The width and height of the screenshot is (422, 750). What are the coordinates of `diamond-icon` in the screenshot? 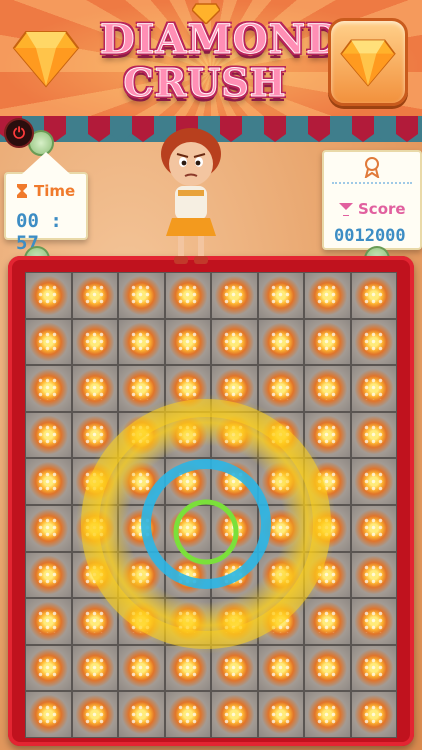 It's located at (46, 59).